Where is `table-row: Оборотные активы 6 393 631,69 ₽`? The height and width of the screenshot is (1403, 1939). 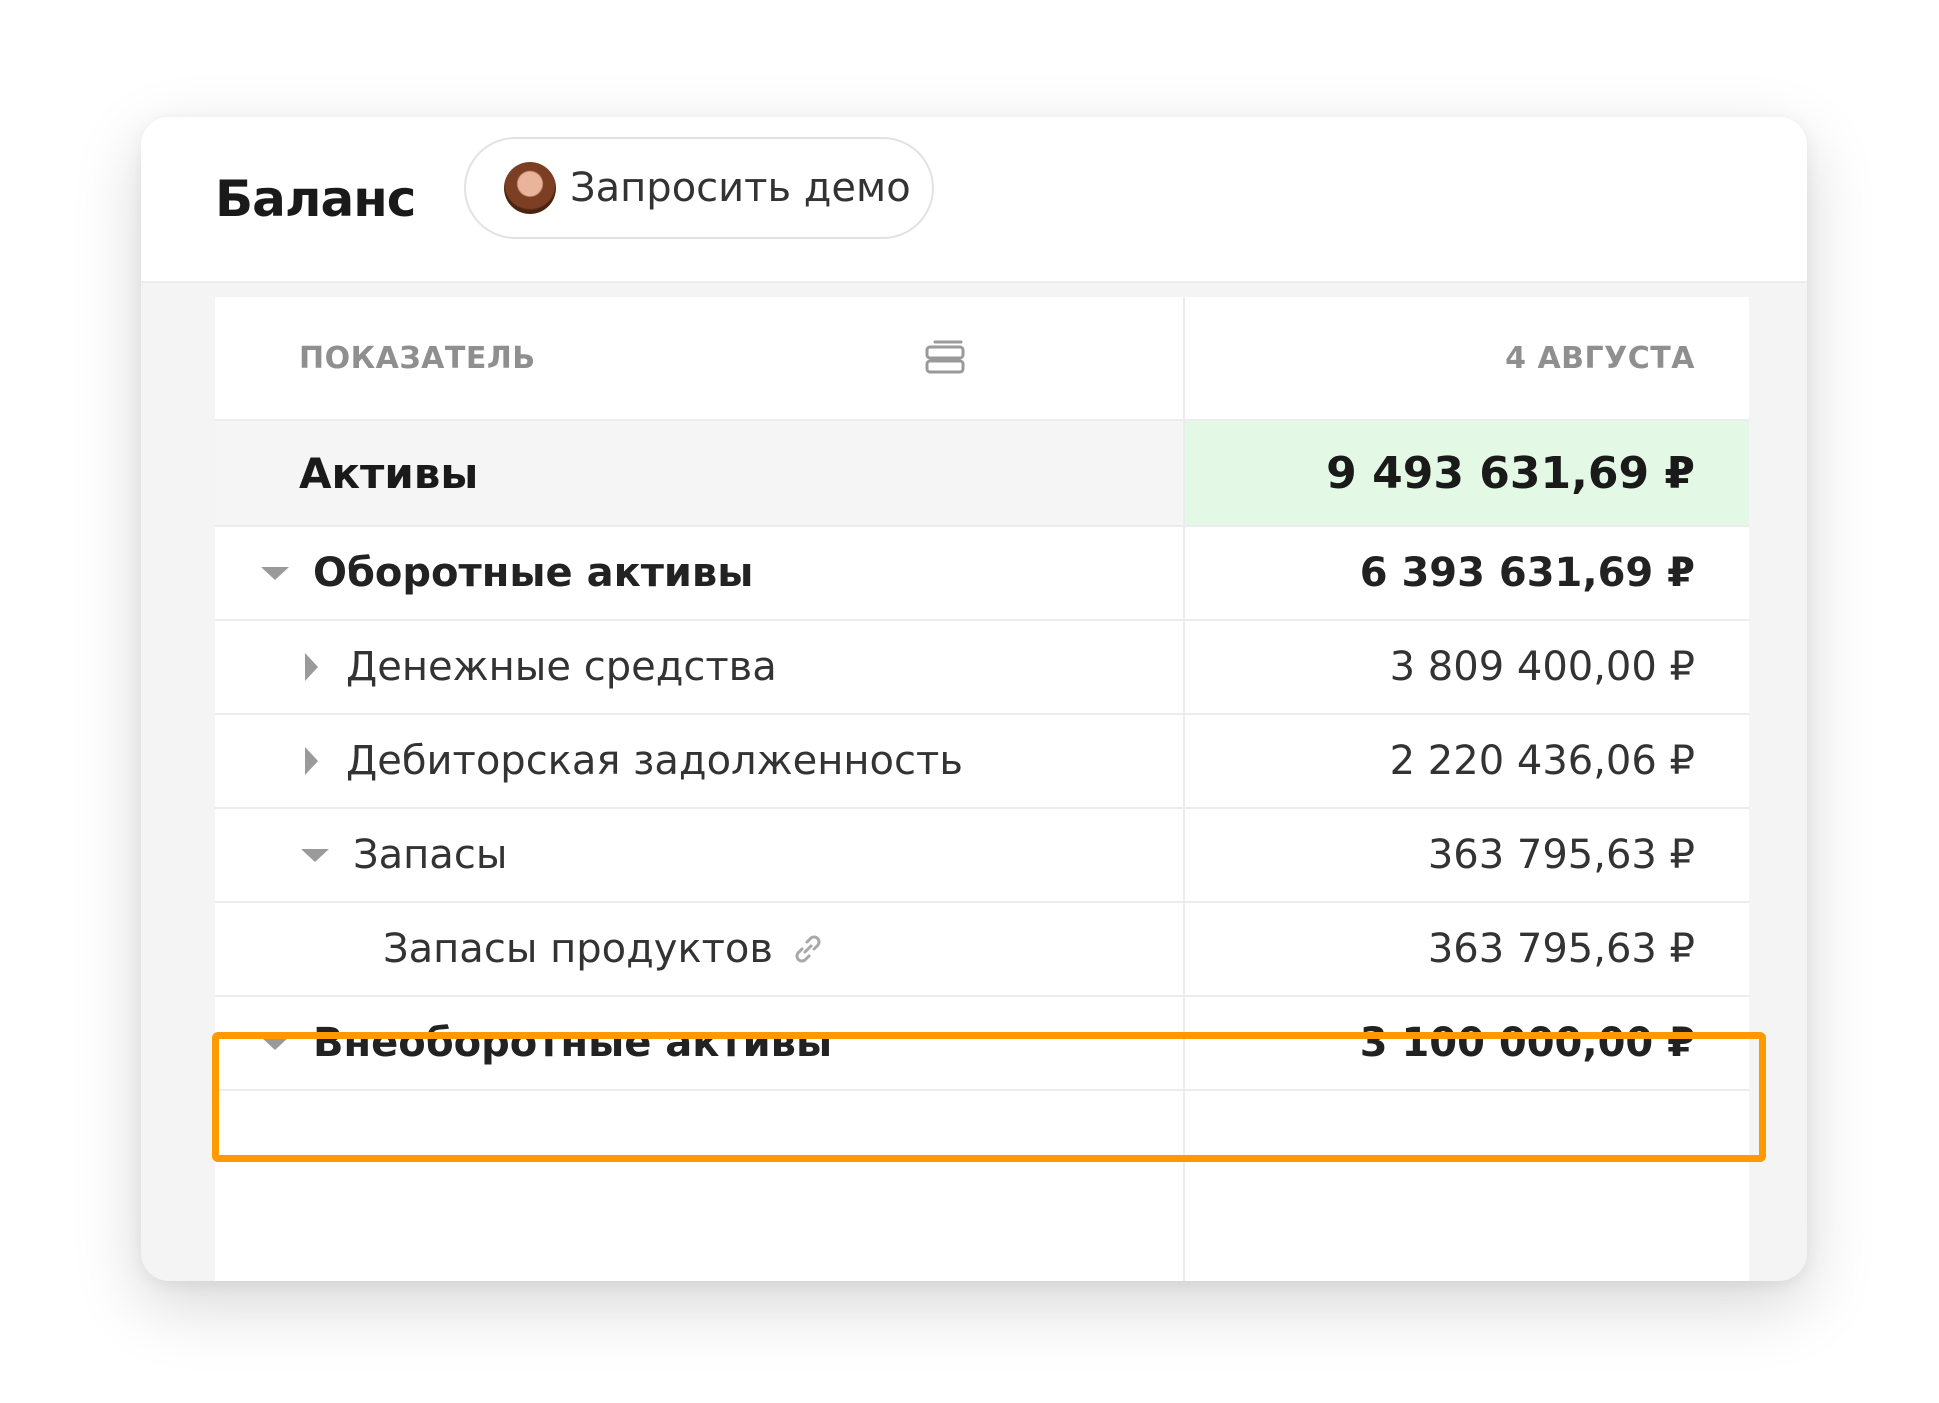
table-row: Оборотные активы 6 393 631,69 ₽ is located at coordinates (982, 574).